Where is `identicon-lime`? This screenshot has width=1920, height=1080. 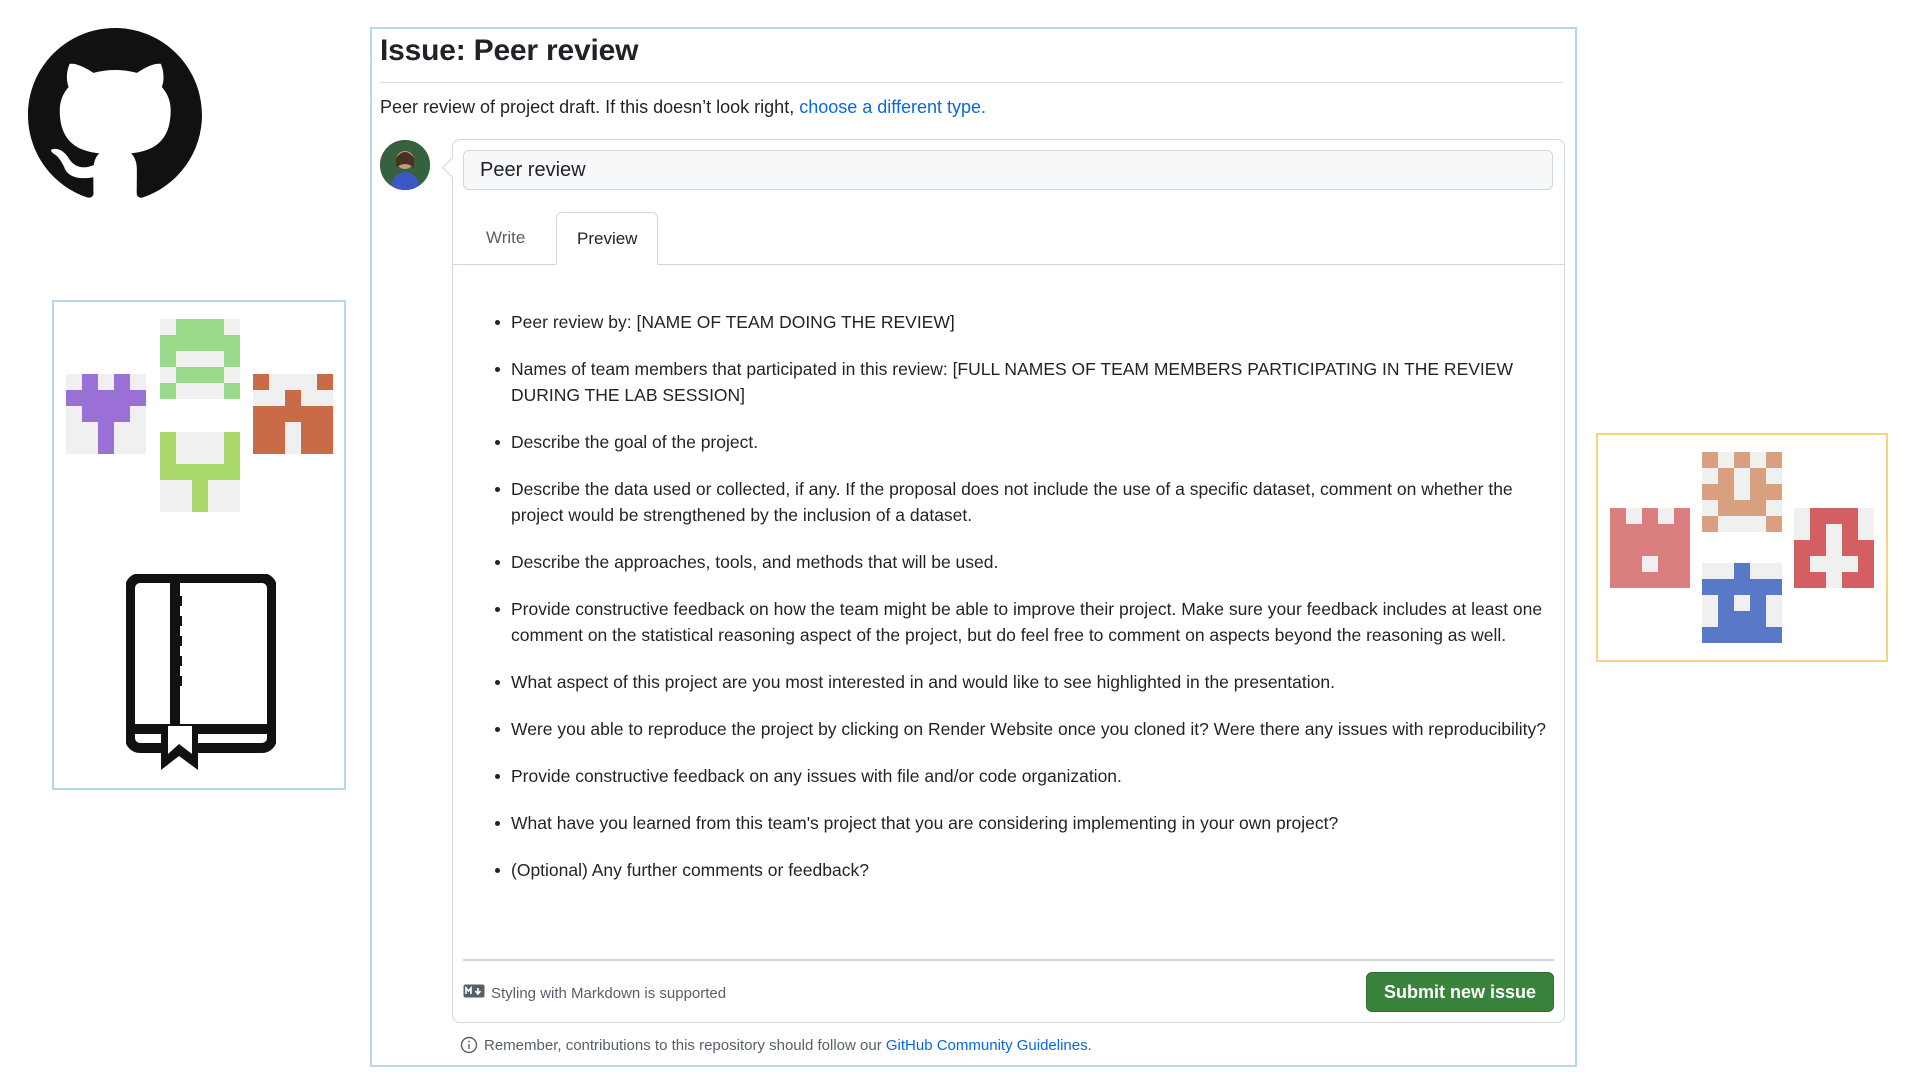 identicon-lime is located at coordinates (200, 472).